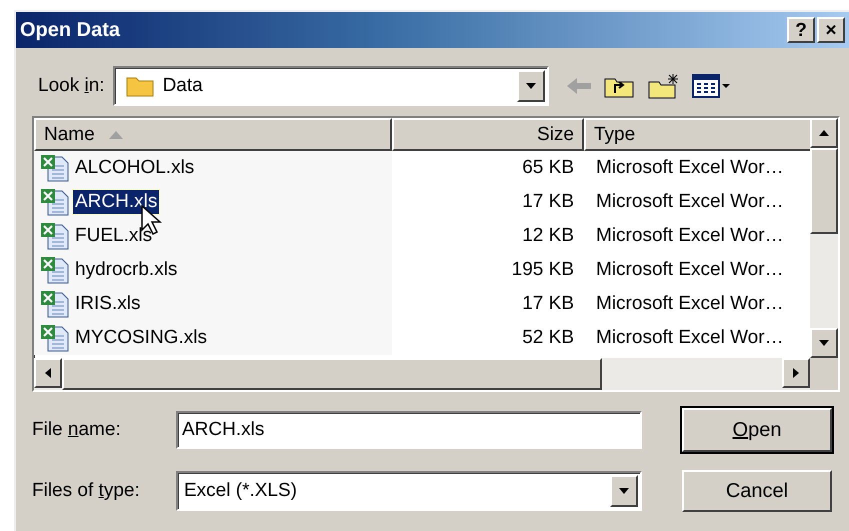  What do you see at coordinates (548, 338) in the screenshot?
I see `file-size-cell-text: 52 KB` at bounding box center [548, 338].